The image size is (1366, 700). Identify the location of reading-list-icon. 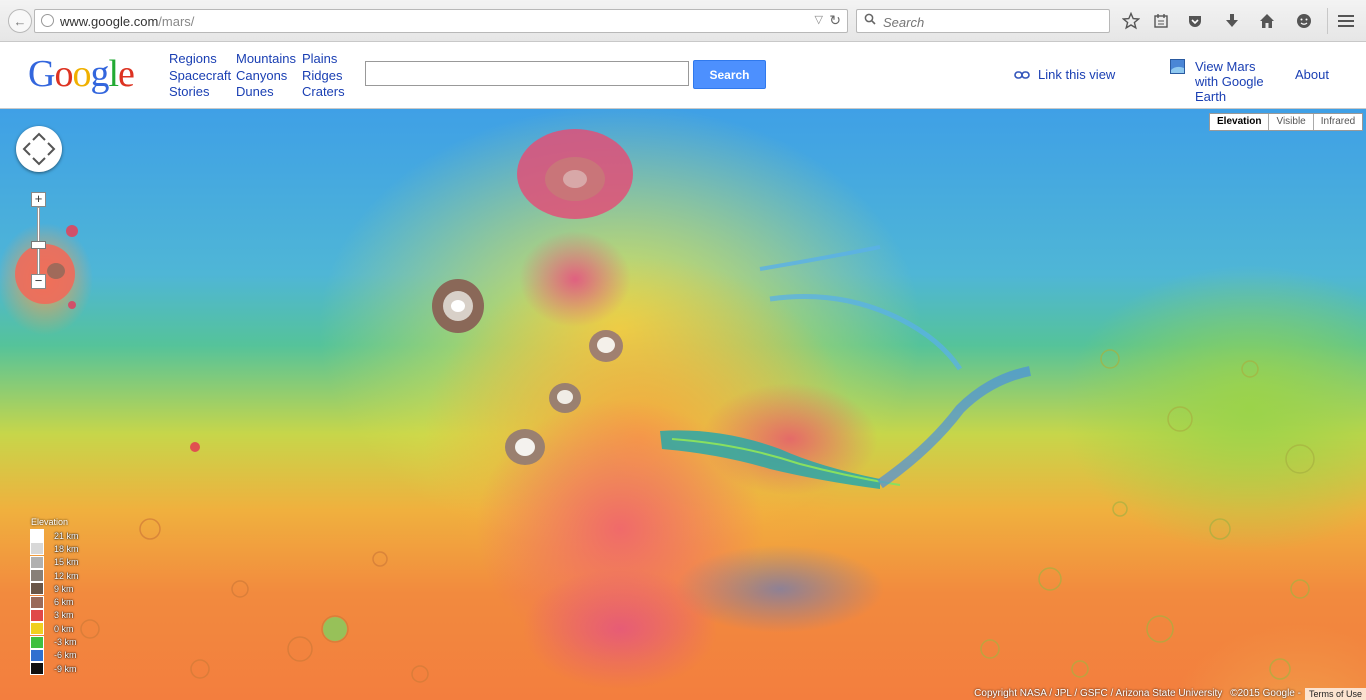
(1161, 21).